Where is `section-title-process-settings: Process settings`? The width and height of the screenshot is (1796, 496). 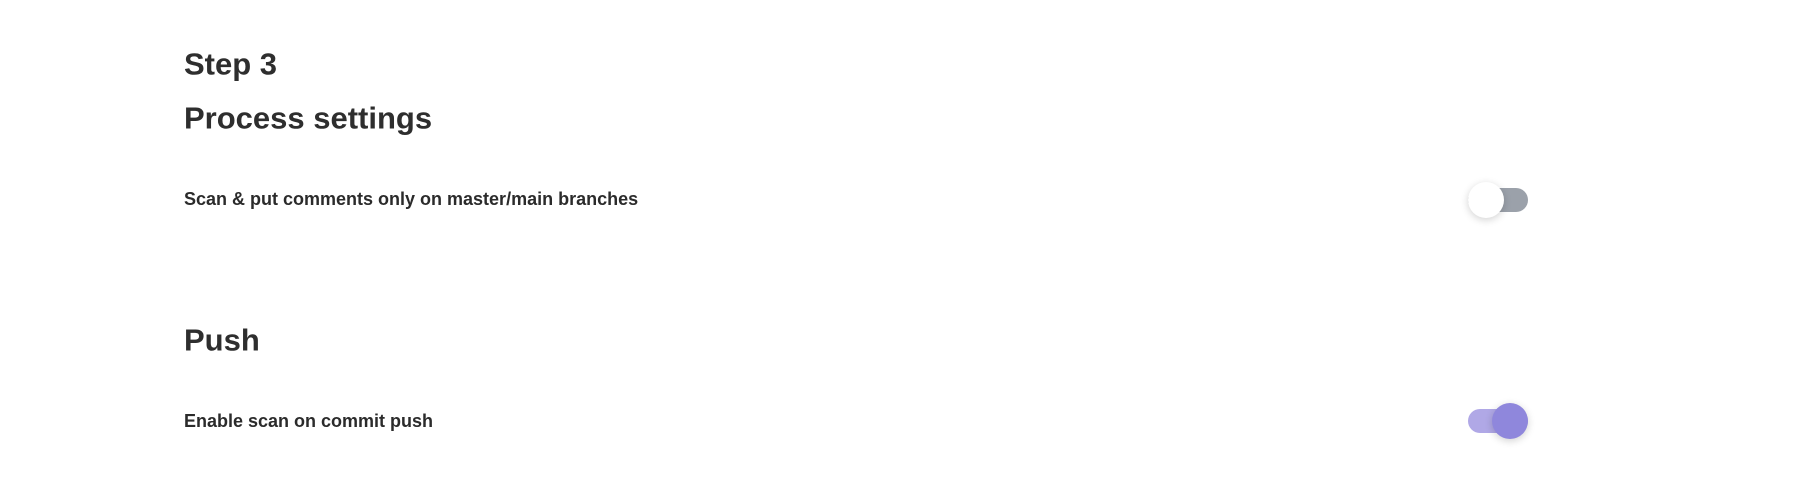 section-title-process-settings: Process settings is located at coordinates (308, 118).